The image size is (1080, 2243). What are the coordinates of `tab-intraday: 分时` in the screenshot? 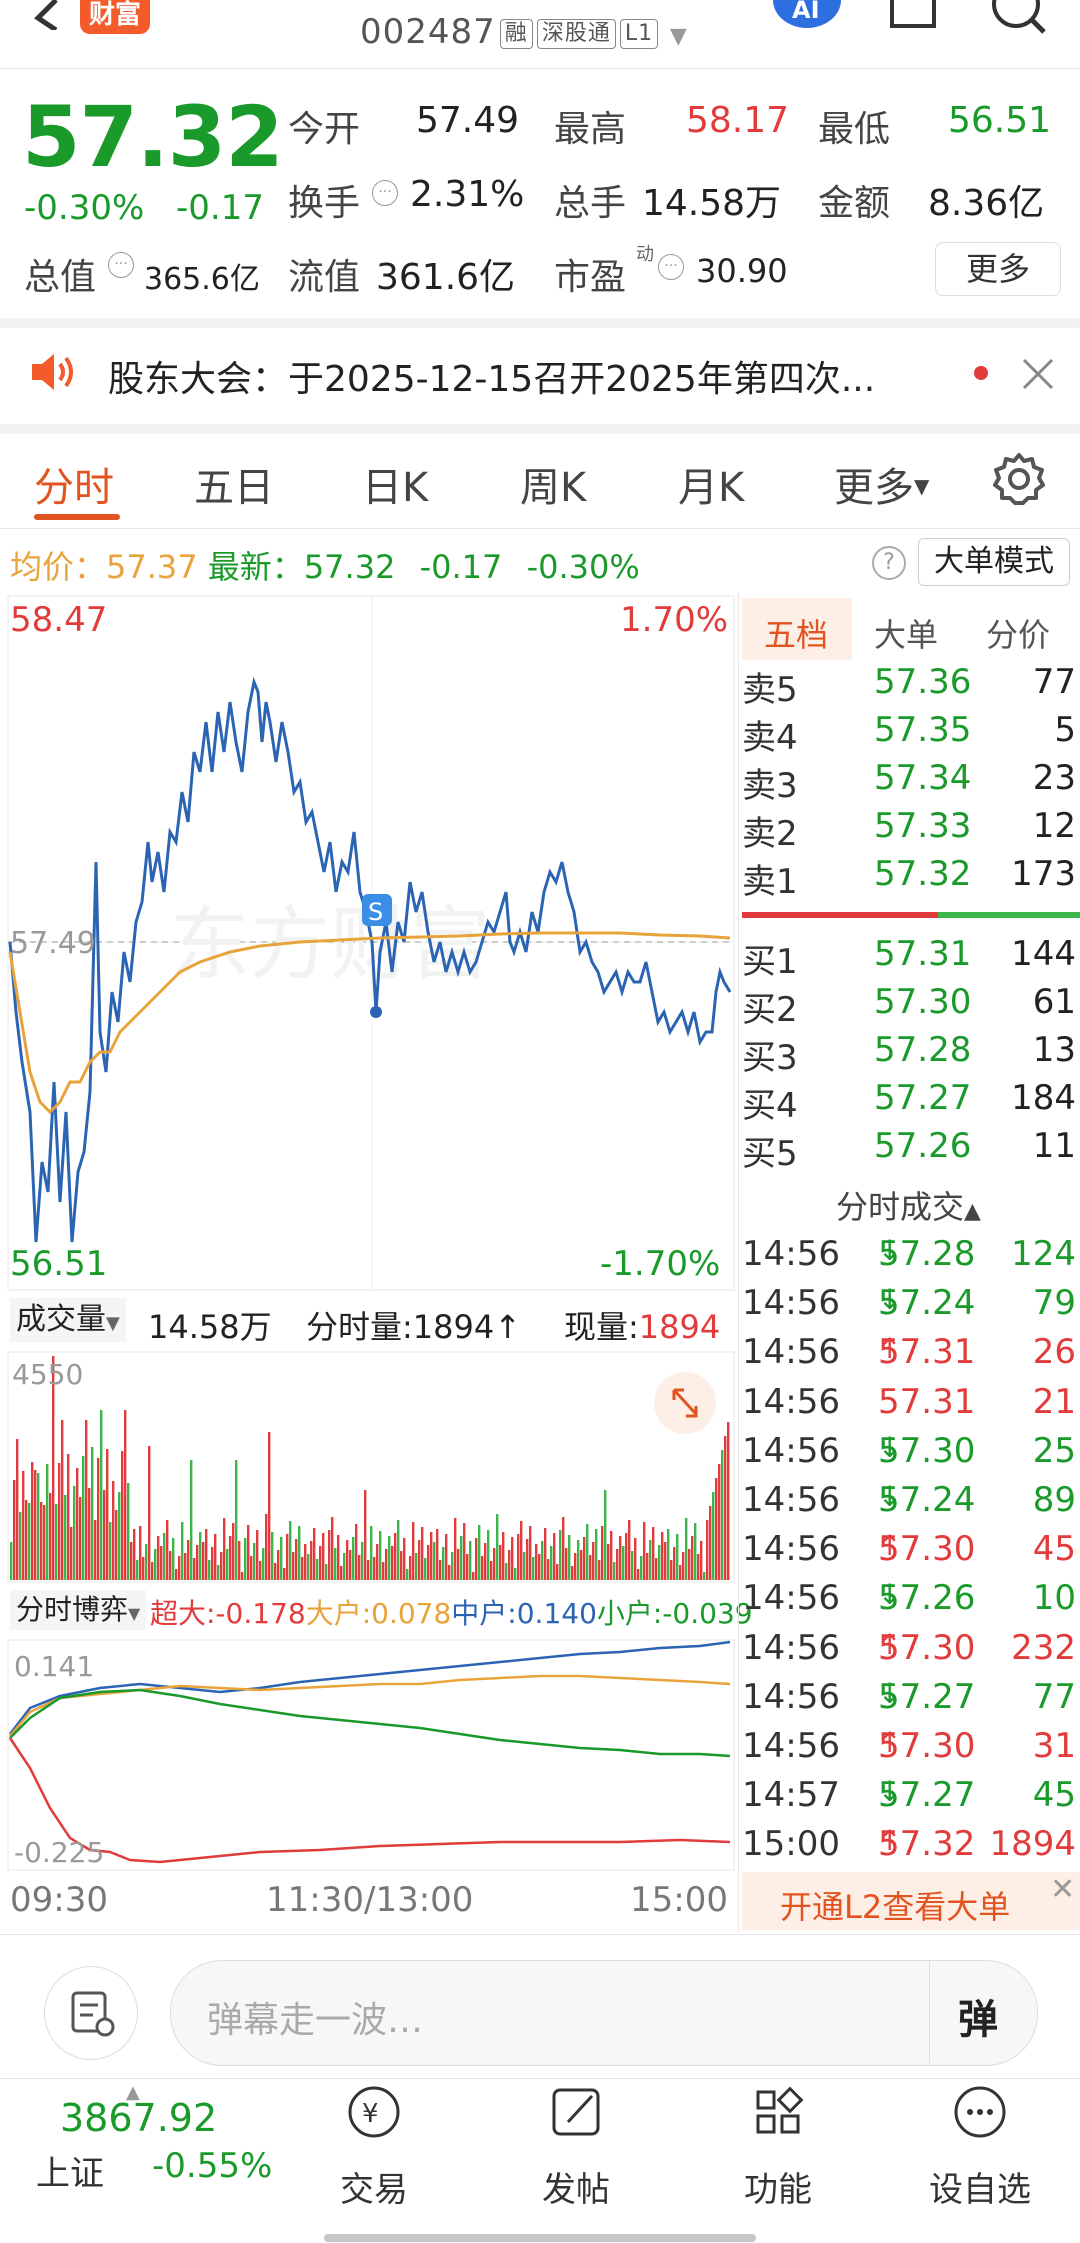 It's located at (74, 484).